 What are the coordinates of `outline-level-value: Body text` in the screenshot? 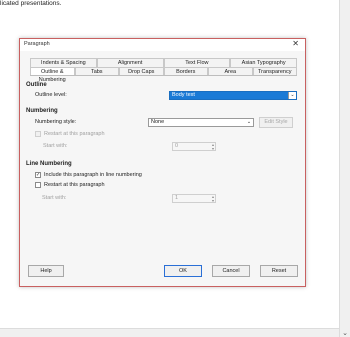 It's located at (183, 95).